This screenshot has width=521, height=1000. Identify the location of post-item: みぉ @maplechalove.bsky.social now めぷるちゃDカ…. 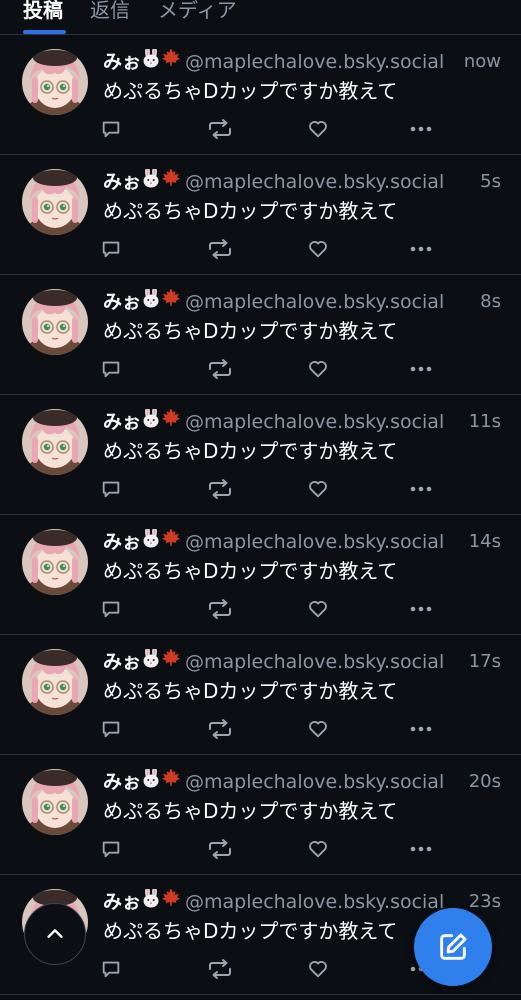
(260, 95).